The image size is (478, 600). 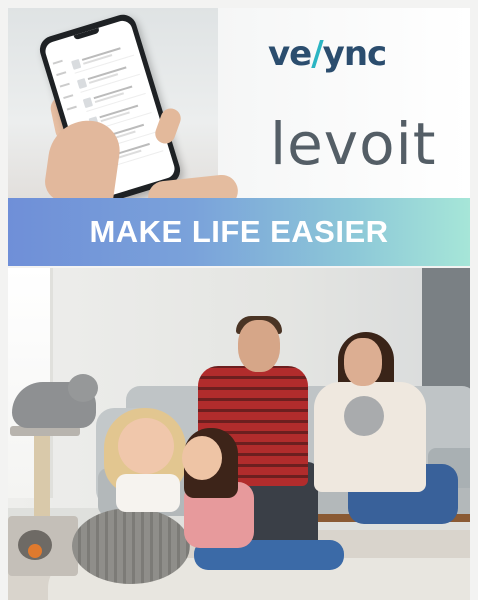 I want to click on cat-tree-post, so click(x=42, y=476).